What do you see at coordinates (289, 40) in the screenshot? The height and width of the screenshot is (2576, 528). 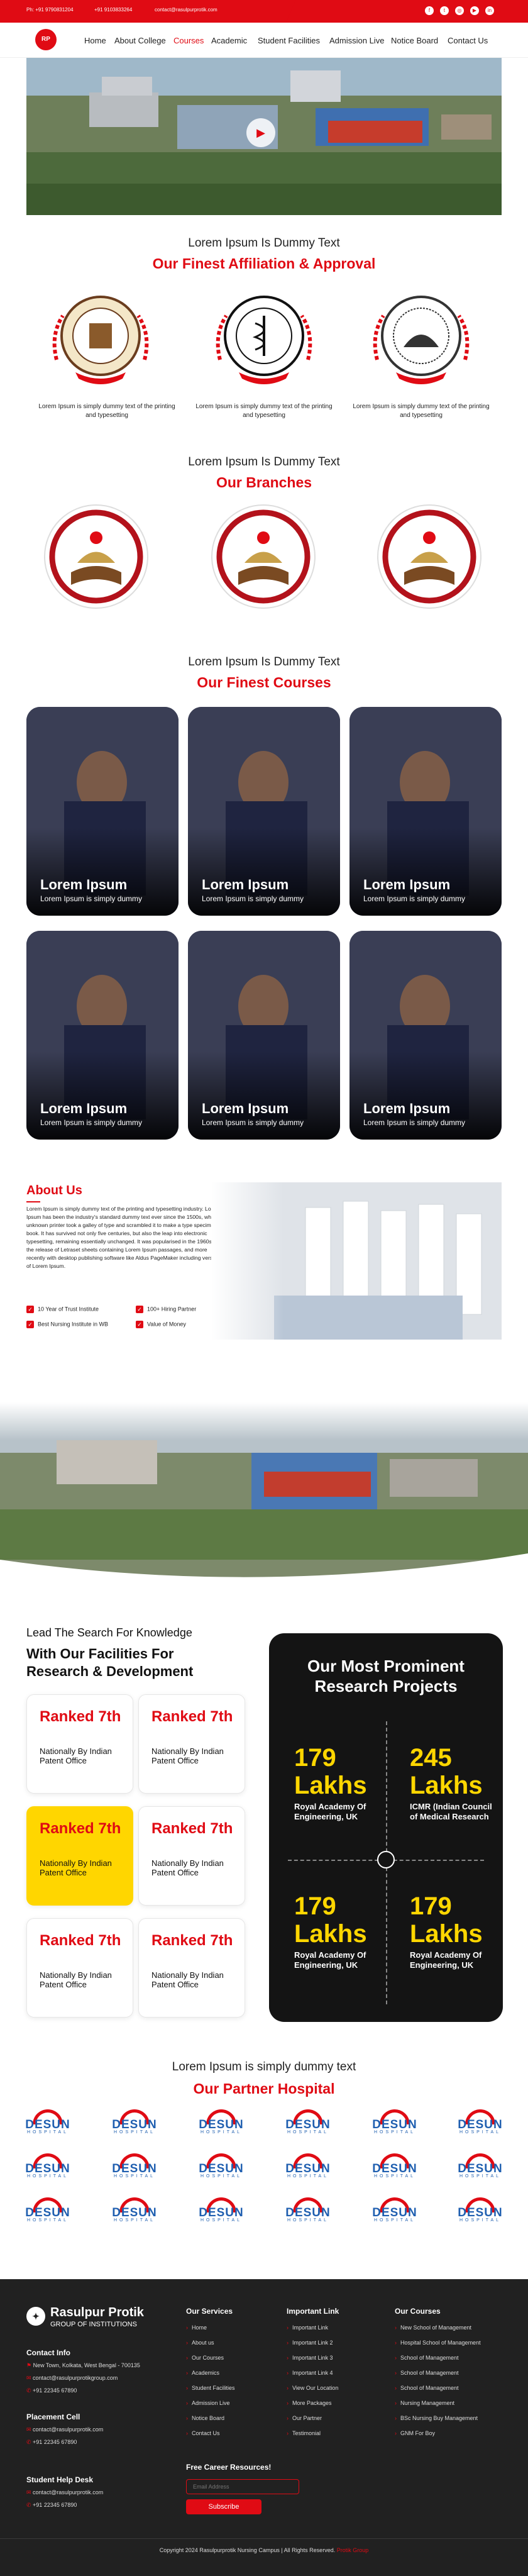 I see `nav-student-facilities: Student Facilities` at bounding box center [289, 40].